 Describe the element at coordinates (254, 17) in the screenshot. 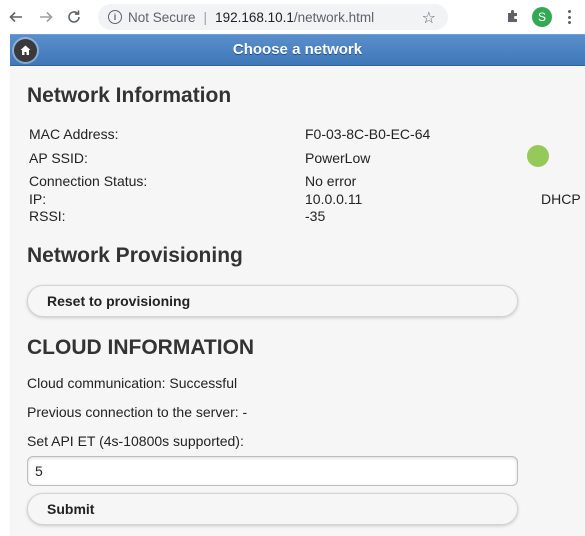

I see `url-host: 192.168.10.1` at that location.